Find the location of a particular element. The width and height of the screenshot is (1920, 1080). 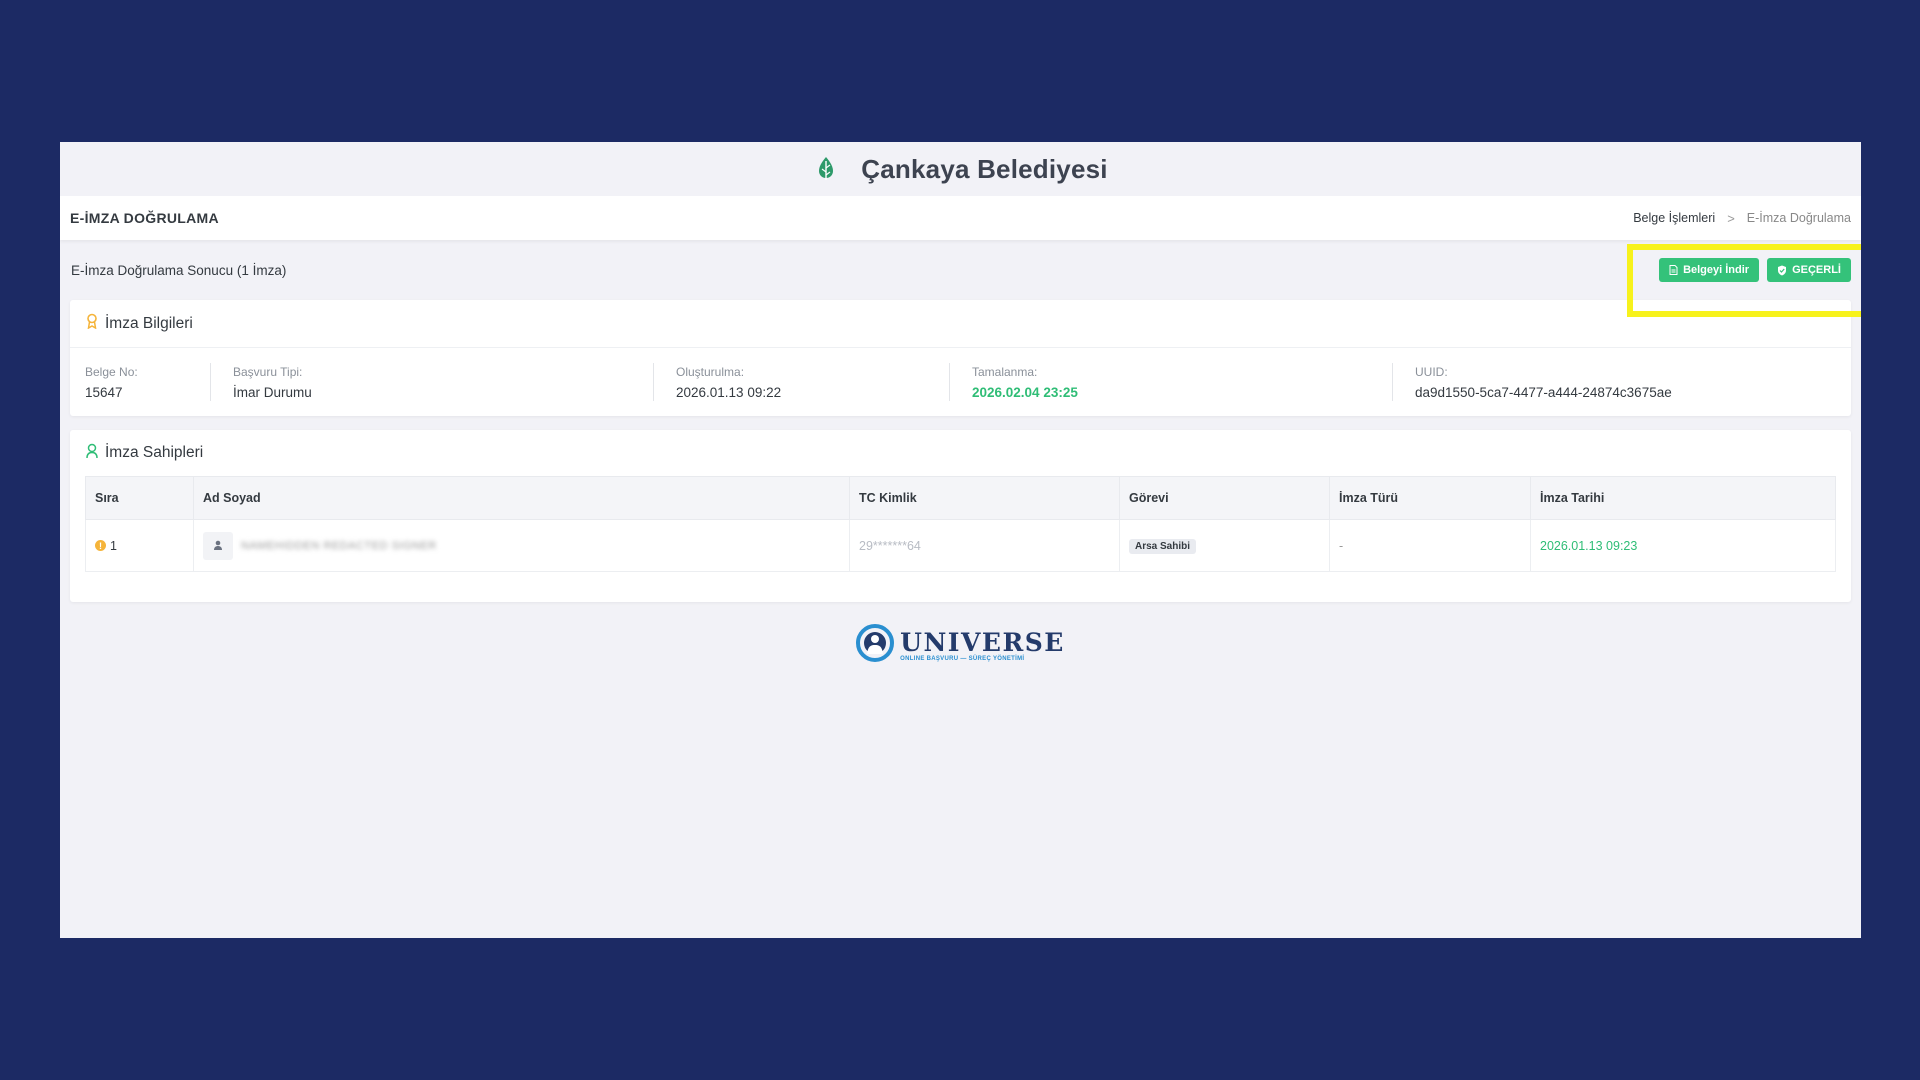

info-value: 15647 is located at coordinates (104, 392).